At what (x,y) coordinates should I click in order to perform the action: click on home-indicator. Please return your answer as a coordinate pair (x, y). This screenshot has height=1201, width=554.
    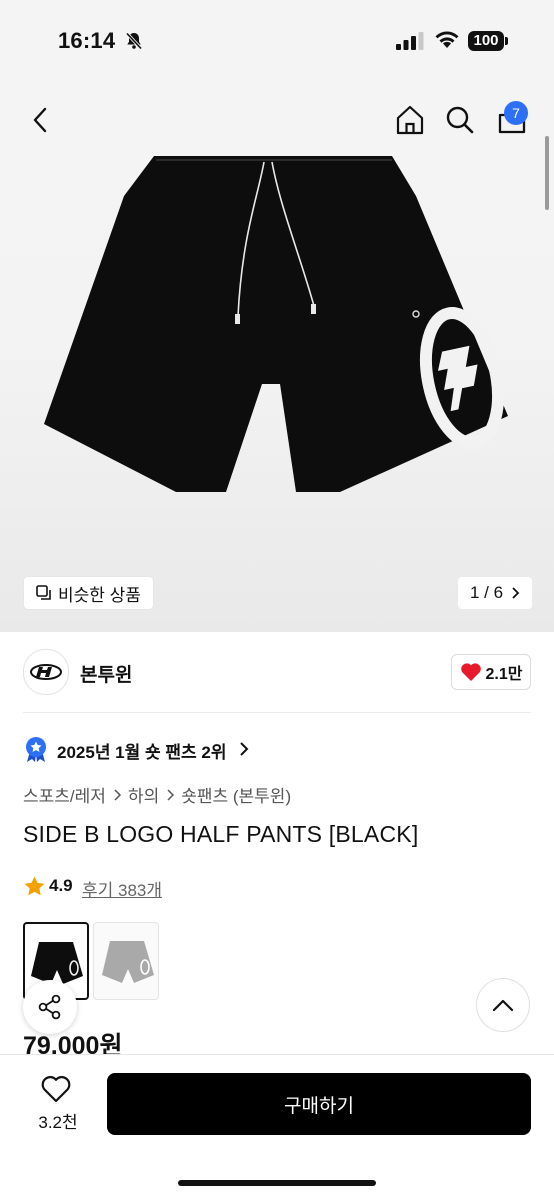
    Looking at the image, I should click on (277, 1183).